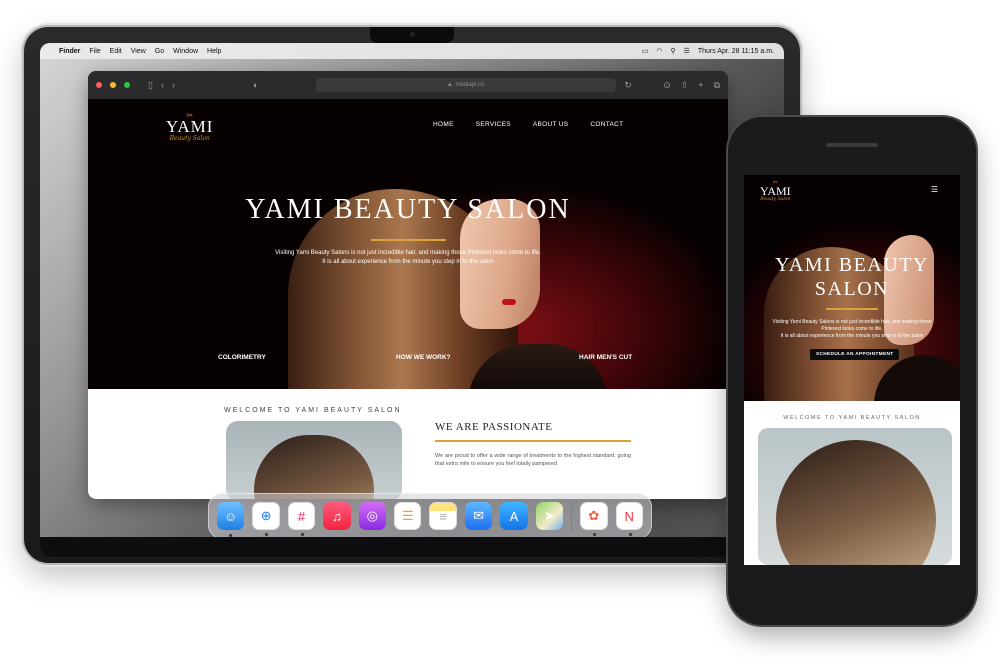 The width and height of the screenshot is (1000, 669). Describe the element at coordinates (667, 85) in the screenshot. I see `downloads-icon: ⊙` at that location.